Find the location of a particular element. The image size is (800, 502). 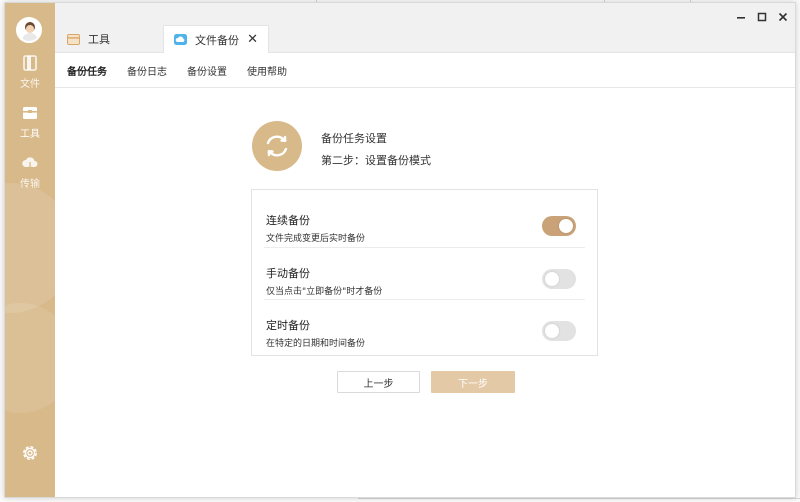

sidebar-item-transfer: 传输 is located at coordinates (30, 172).